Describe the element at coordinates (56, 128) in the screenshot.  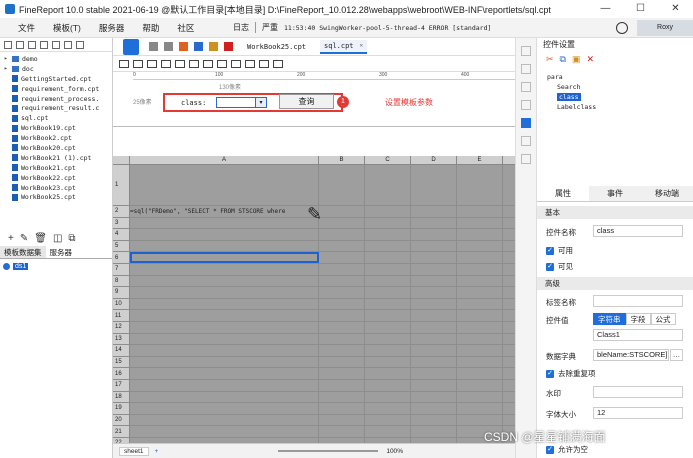
I see `file-item: WorkBook19.cpt` at that location.